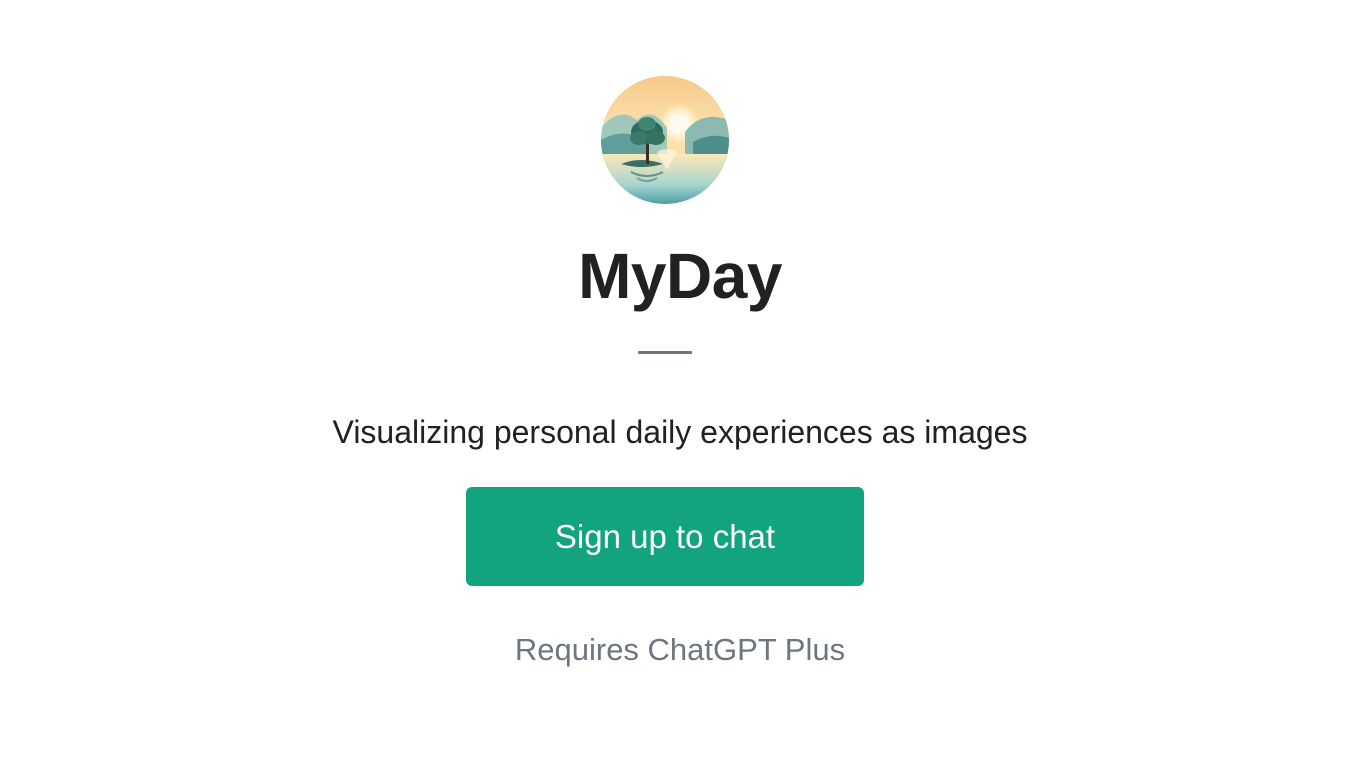 The height and width of the screenshot is (764, 1360). I want to click on title-divider, so click(665, 352).